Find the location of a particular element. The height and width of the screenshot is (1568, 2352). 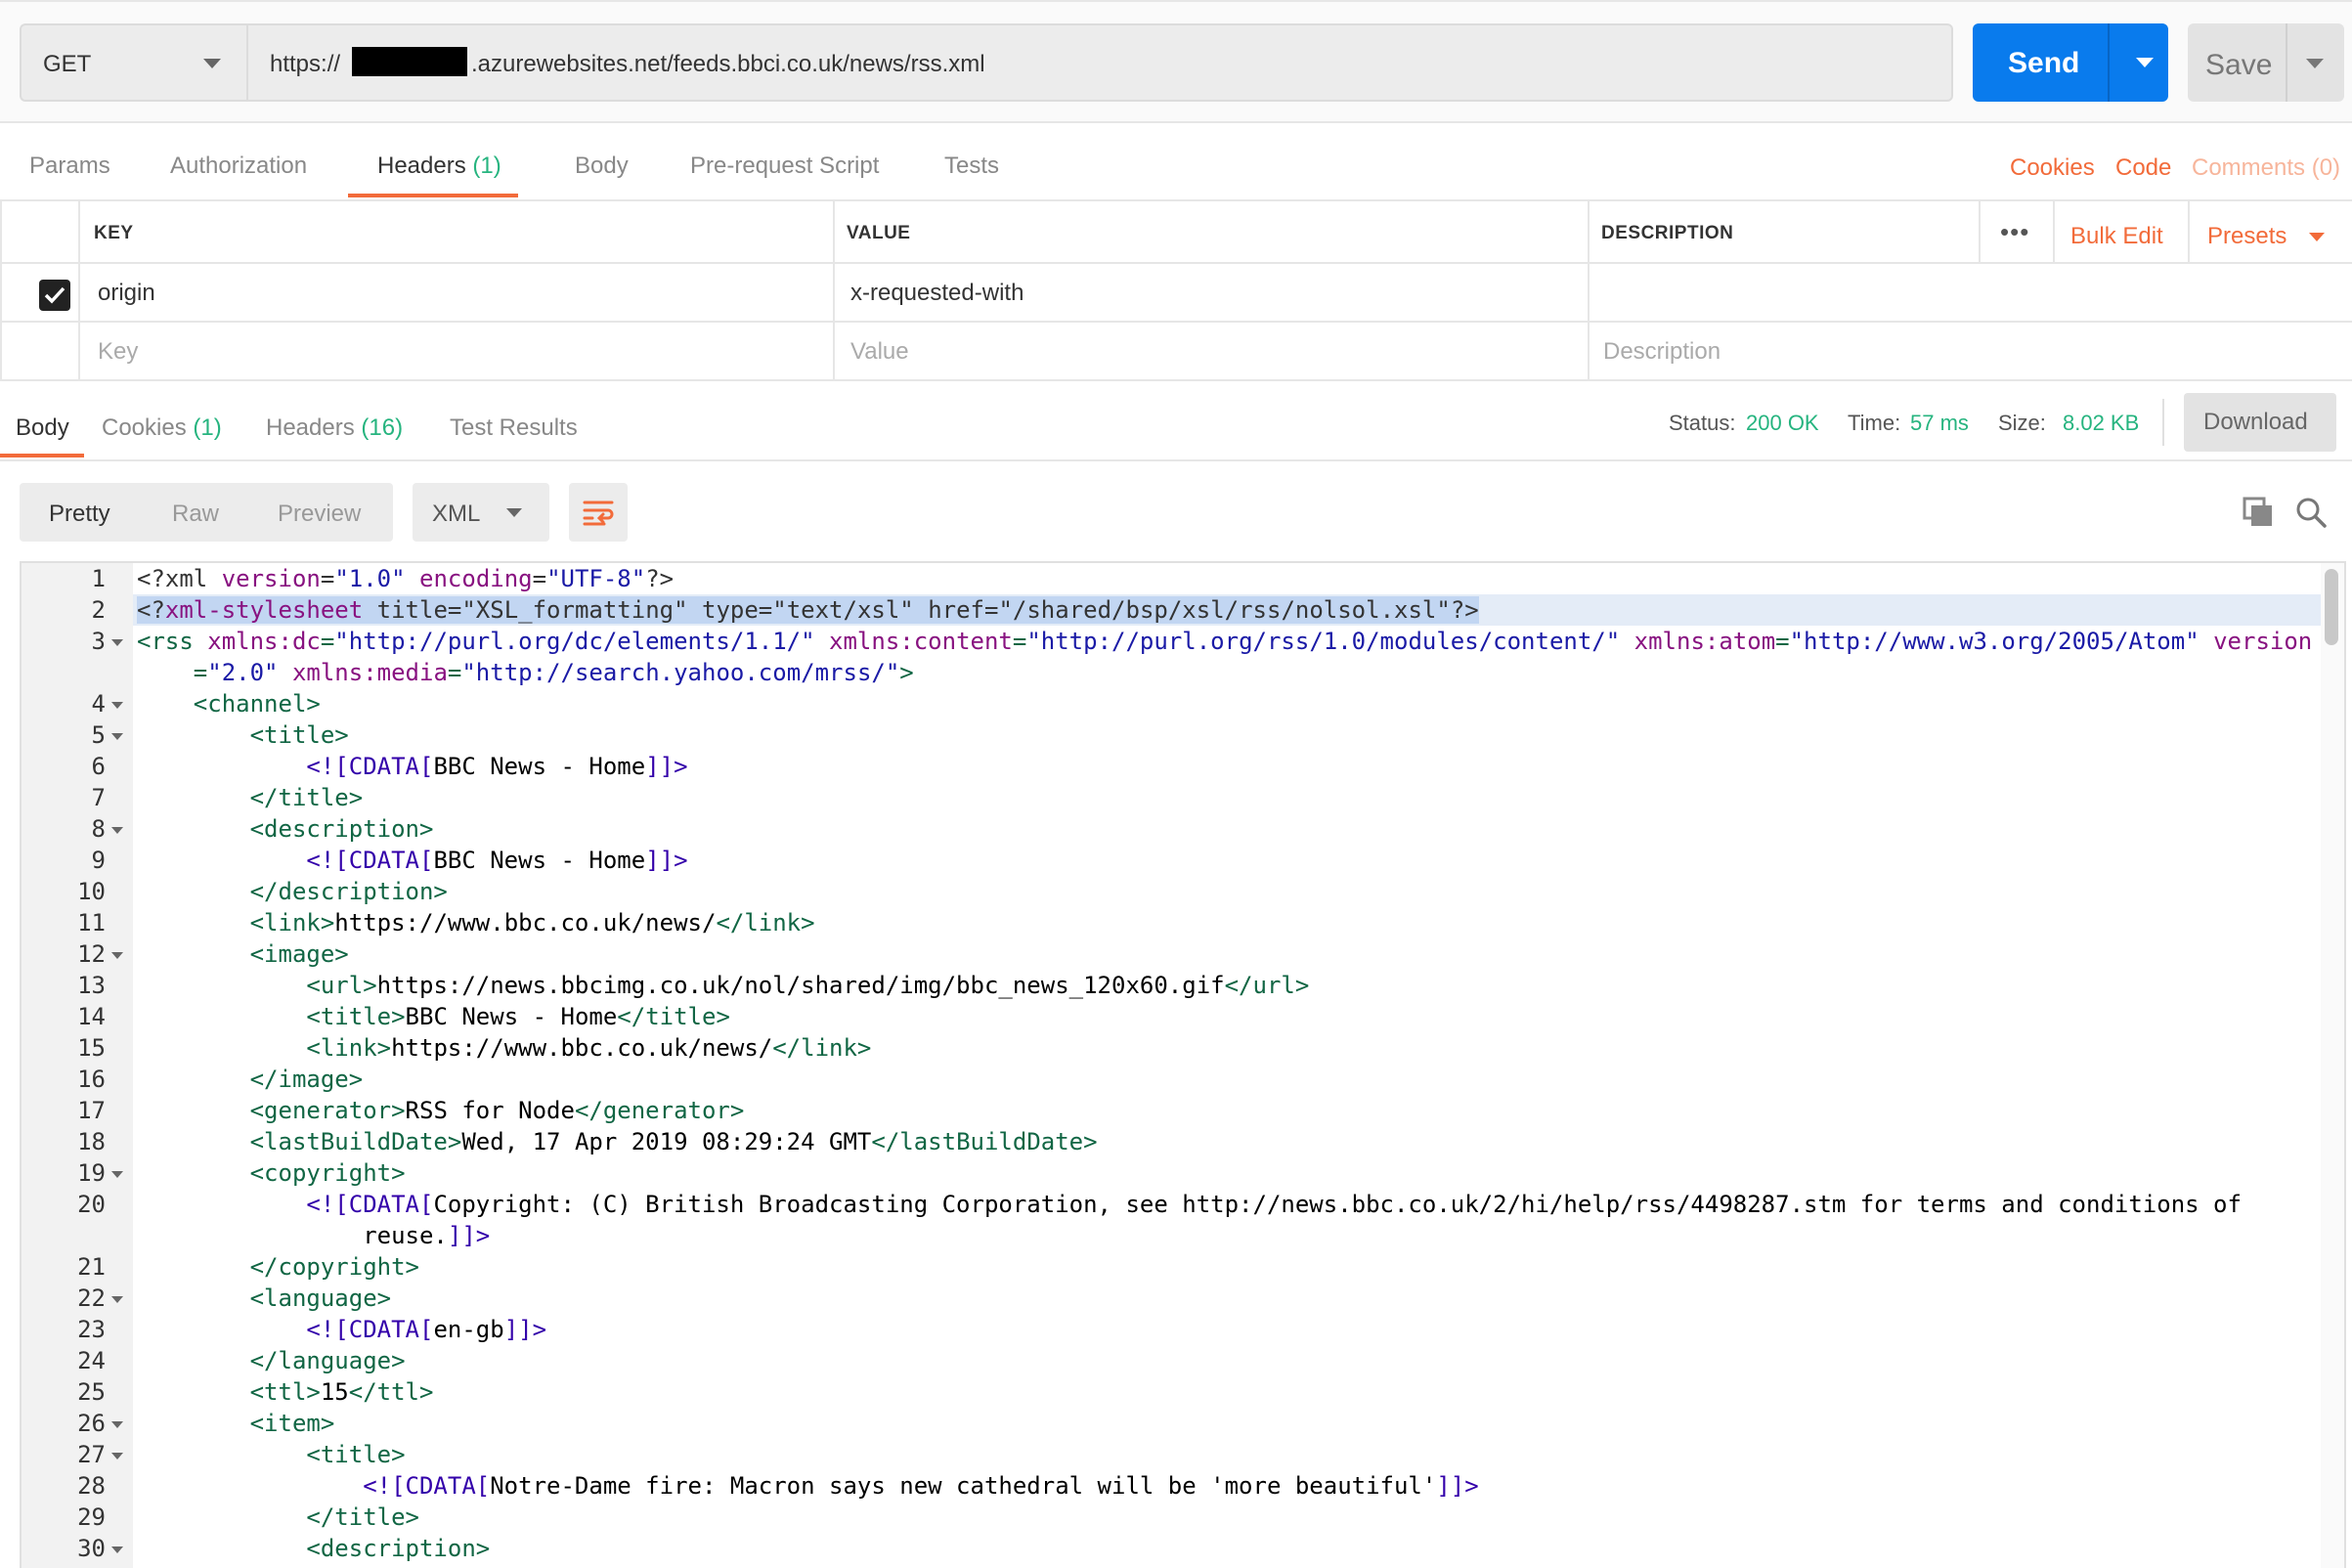

line-number: 12 is located at coordinates (91, 954).